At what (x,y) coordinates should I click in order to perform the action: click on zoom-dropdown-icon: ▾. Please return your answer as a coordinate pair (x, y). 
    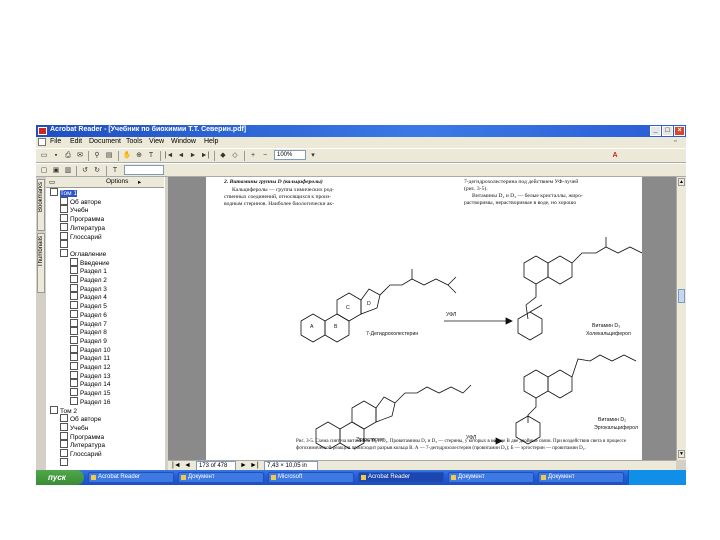
    Looking at the image, I should click on (313, 155).